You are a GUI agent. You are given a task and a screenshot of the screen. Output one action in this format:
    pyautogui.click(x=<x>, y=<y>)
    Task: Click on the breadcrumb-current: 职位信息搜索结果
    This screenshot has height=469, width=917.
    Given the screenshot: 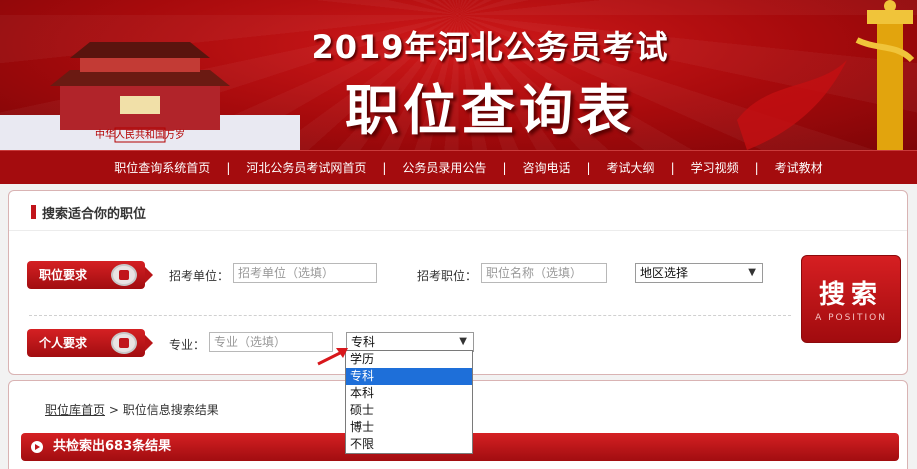 What is the action you would take?
    pyautogui.click(x=170, y=410)
    